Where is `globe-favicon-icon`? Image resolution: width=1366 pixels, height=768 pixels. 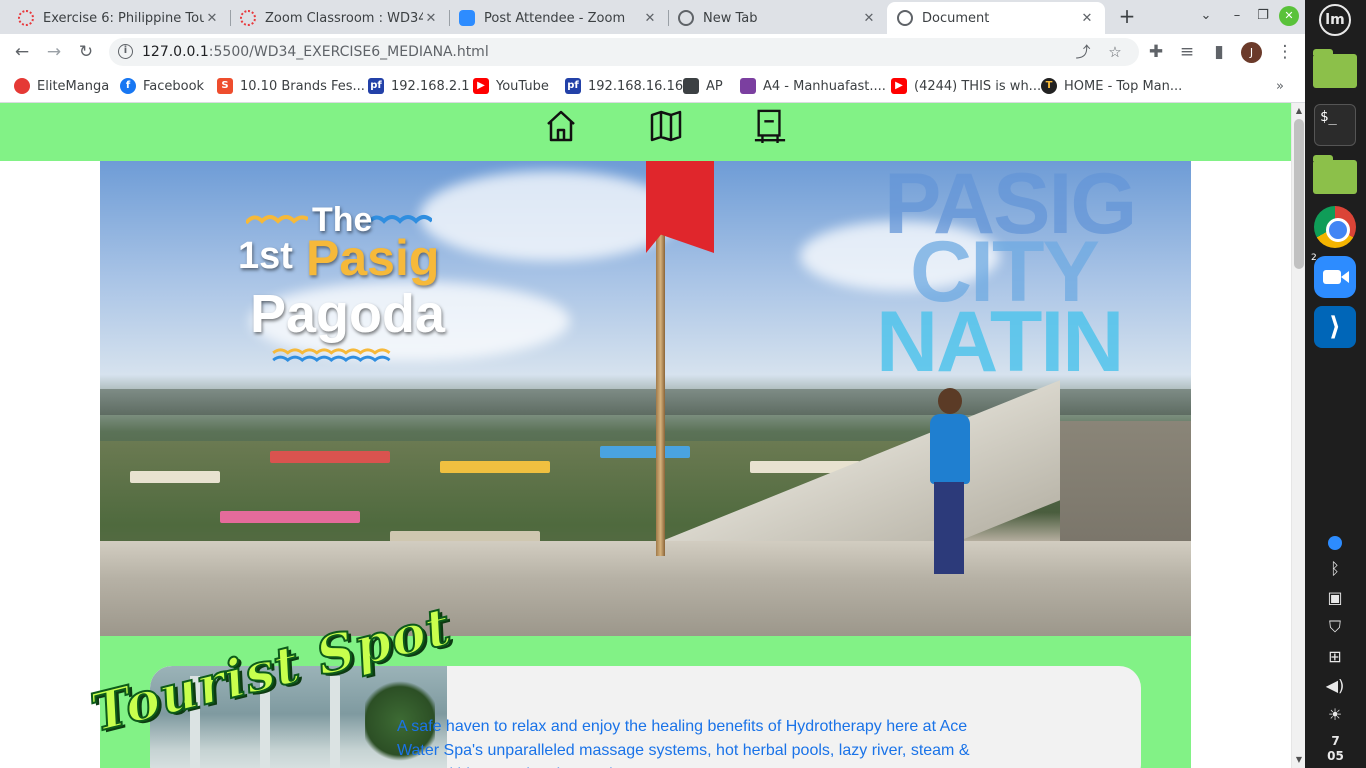 globe-favicon-icon is located at coordinates (905, 18).